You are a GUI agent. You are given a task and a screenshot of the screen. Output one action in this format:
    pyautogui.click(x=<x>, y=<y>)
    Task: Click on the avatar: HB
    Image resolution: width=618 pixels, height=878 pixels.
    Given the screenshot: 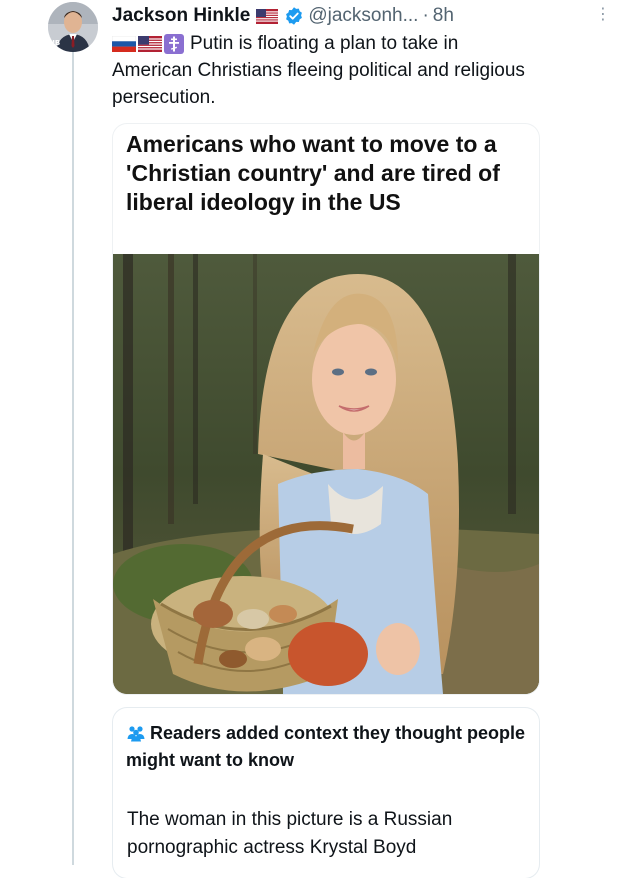 What is the action you would take?
    pyautogui.click(x=73, y=27)
    